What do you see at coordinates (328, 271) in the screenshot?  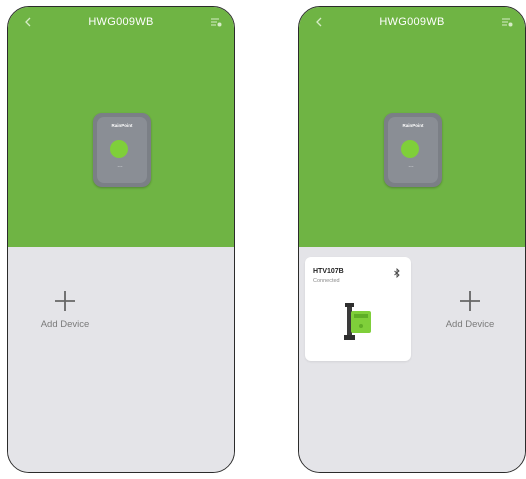 I see `device-name: HTV107B` at bounding box center [328, 271].